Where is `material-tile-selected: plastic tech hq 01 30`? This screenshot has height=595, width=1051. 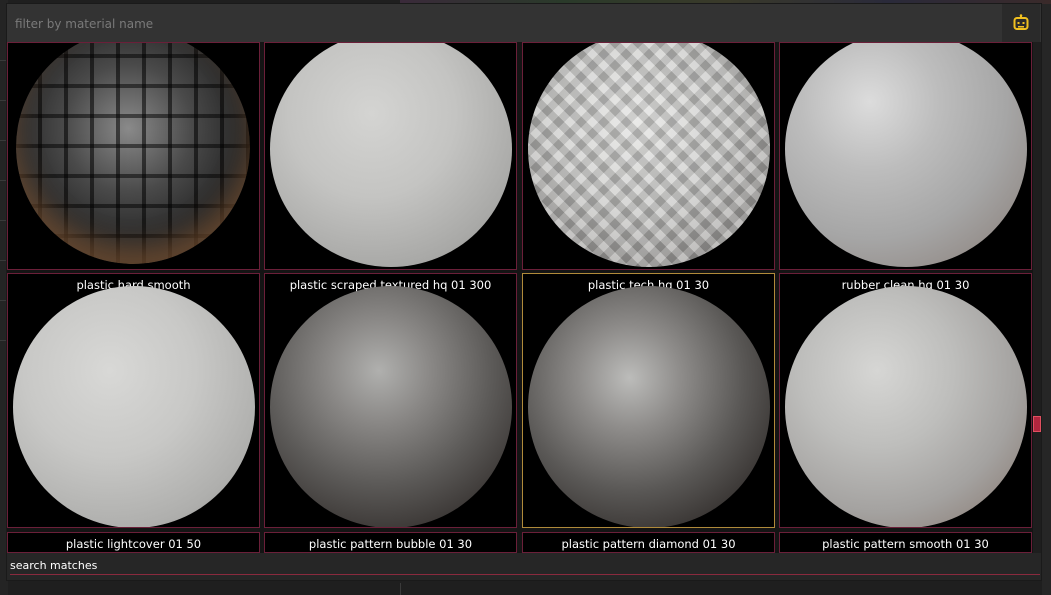
material-tile-selected: plastic tech hq 01 30 is located at coordinates (648, 400).